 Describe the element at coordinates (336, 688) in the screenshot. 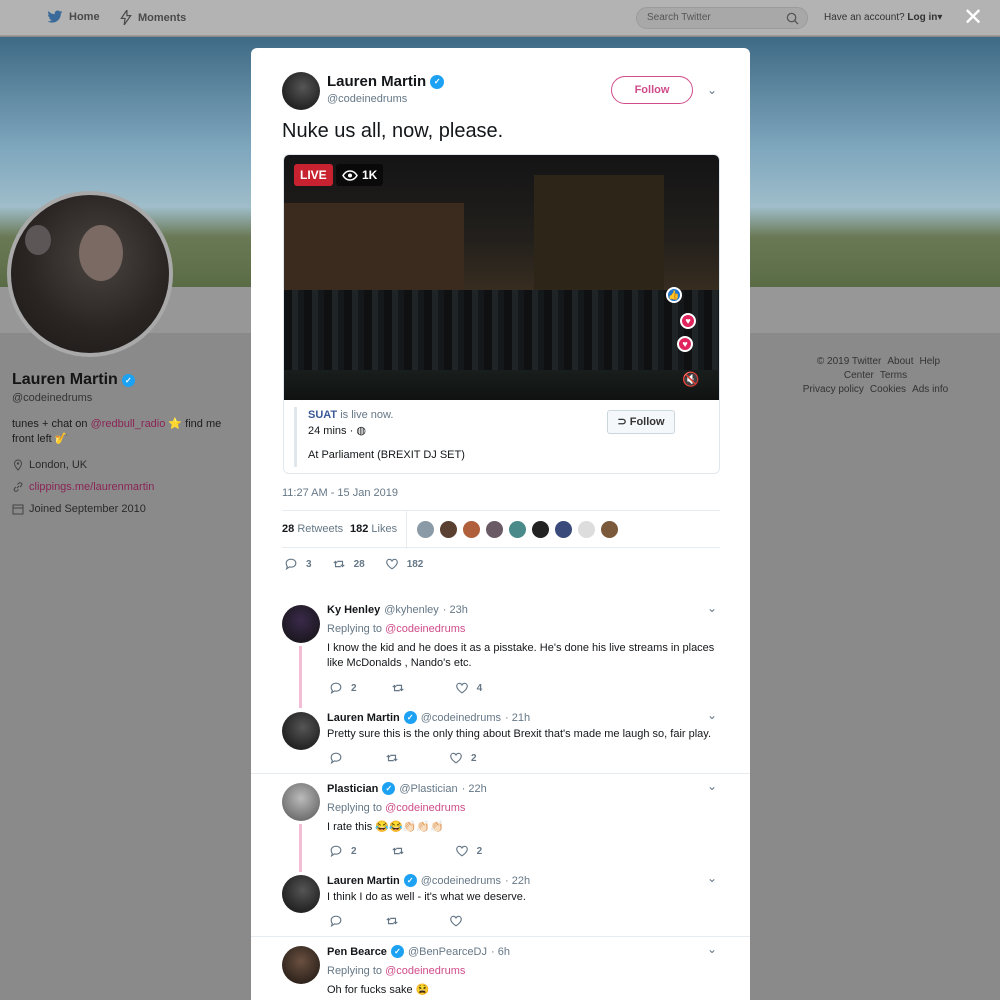

I see `reply-icon` at that location.